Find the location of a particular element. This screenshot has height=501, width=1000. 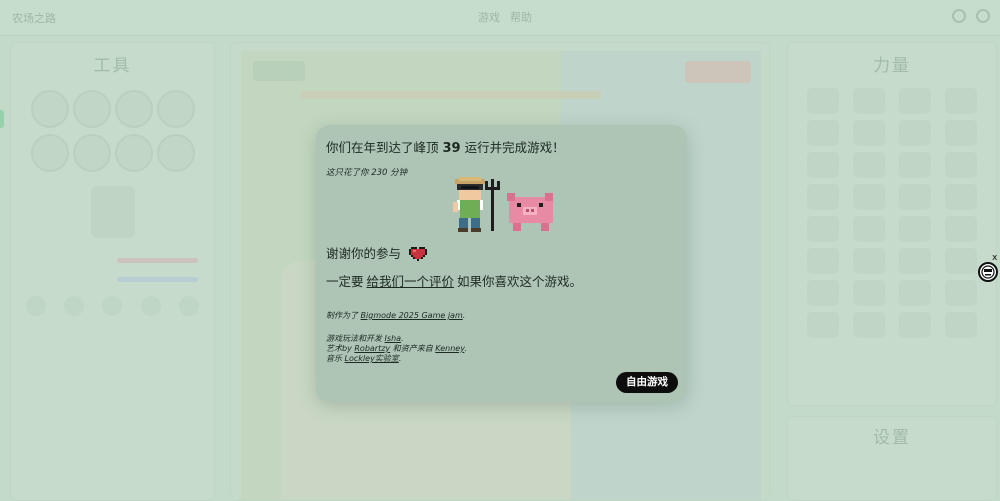

made-for-period: . is located at coordinates (464, 315).